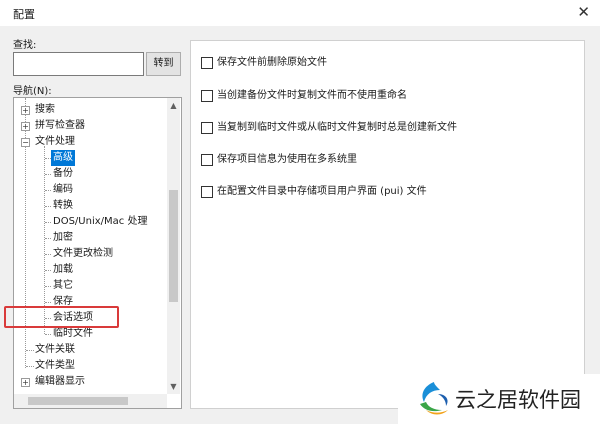  I want to click on annotation-highlight-box, so click(61, 317).